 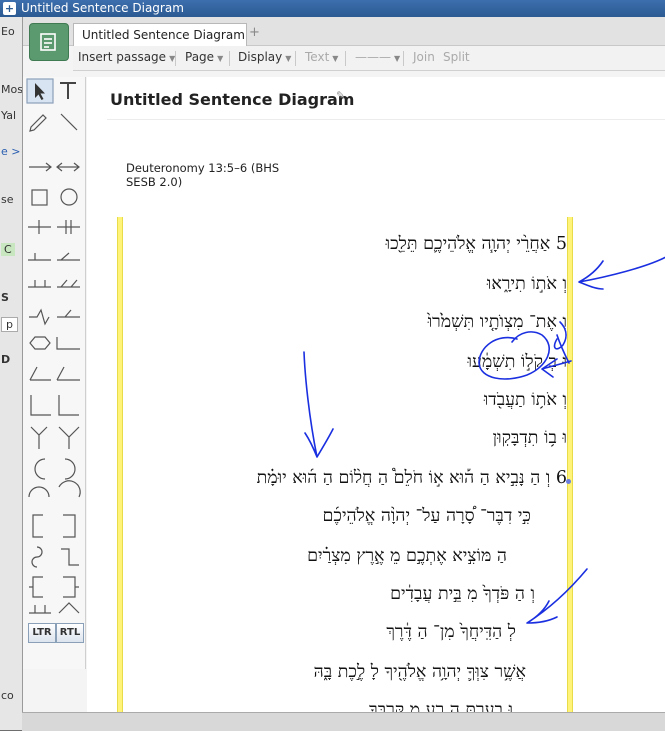 What do you see at coordinates (39, 284) in the screenshot?
I see `bracket-line-tool-icon` at bounding box center [39, 284].